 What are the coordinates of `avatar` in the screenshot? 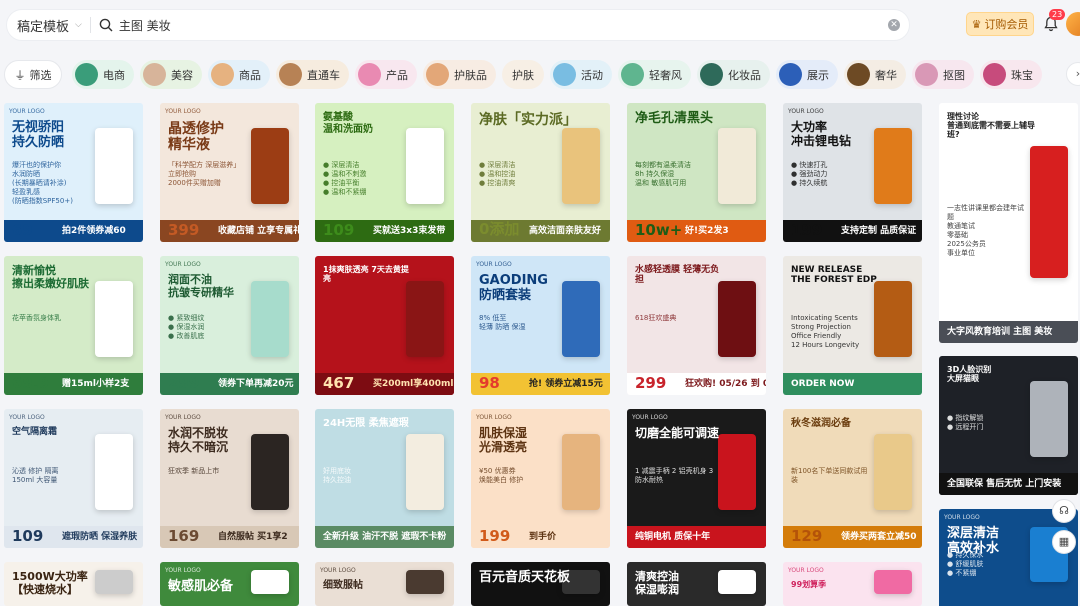 It's located at (1073, 24).